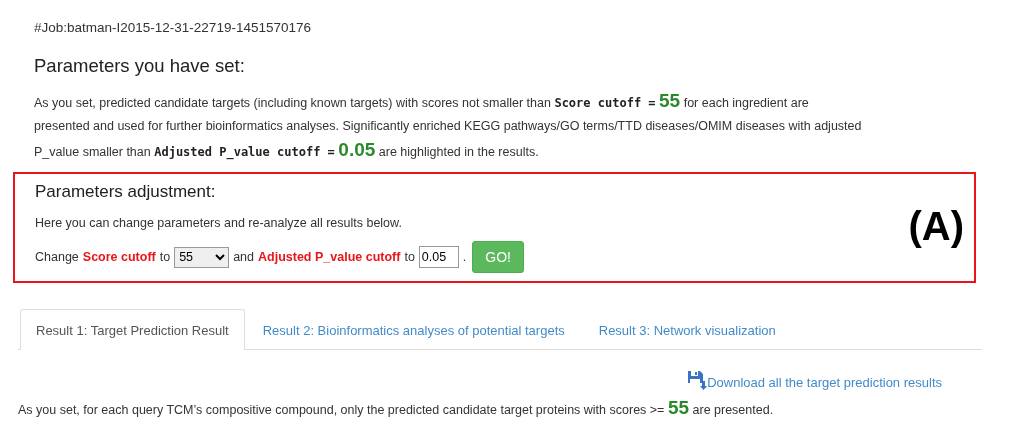 The height and width of the screenshot is (436, 1032). I want to click on result-tab: Result 2: Bioinformatics analyses of potential targets, so click(413, 329).